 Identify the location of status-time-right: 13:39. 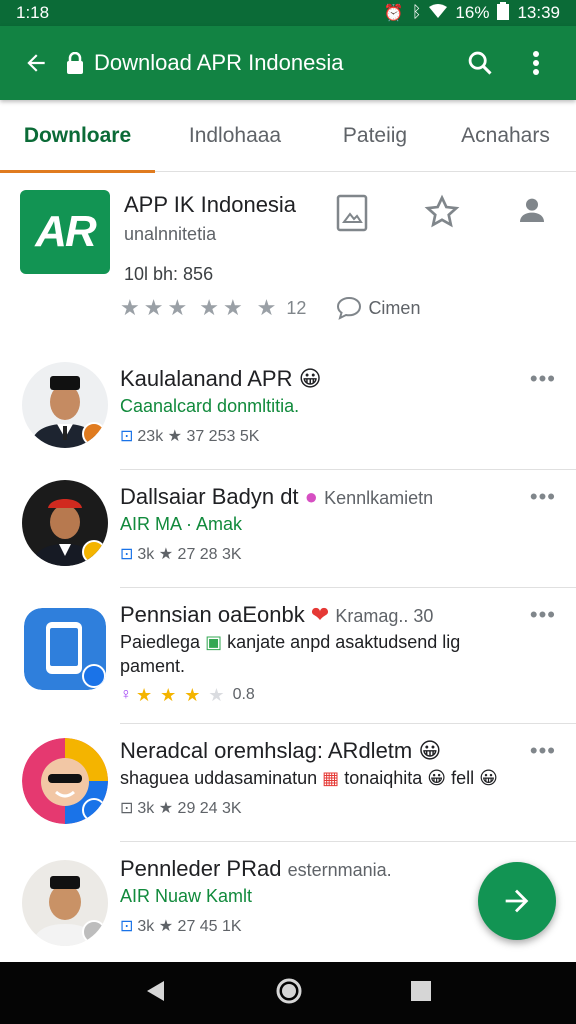
(538, 12).